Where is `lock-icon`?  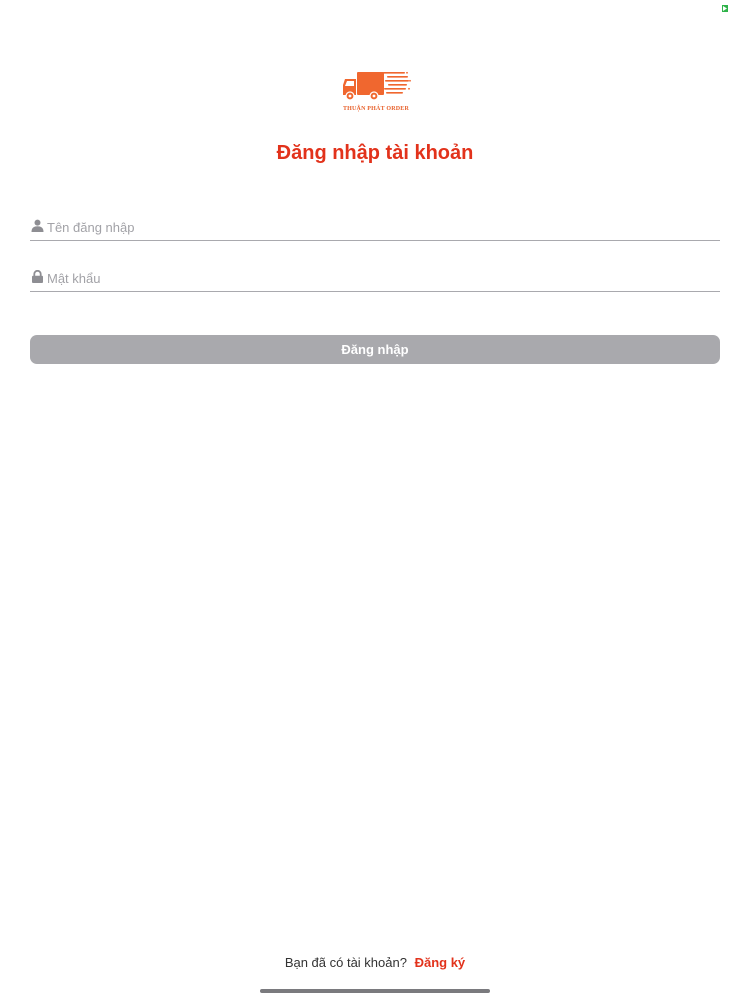
lock-icon is located at coordinates (37, 276).